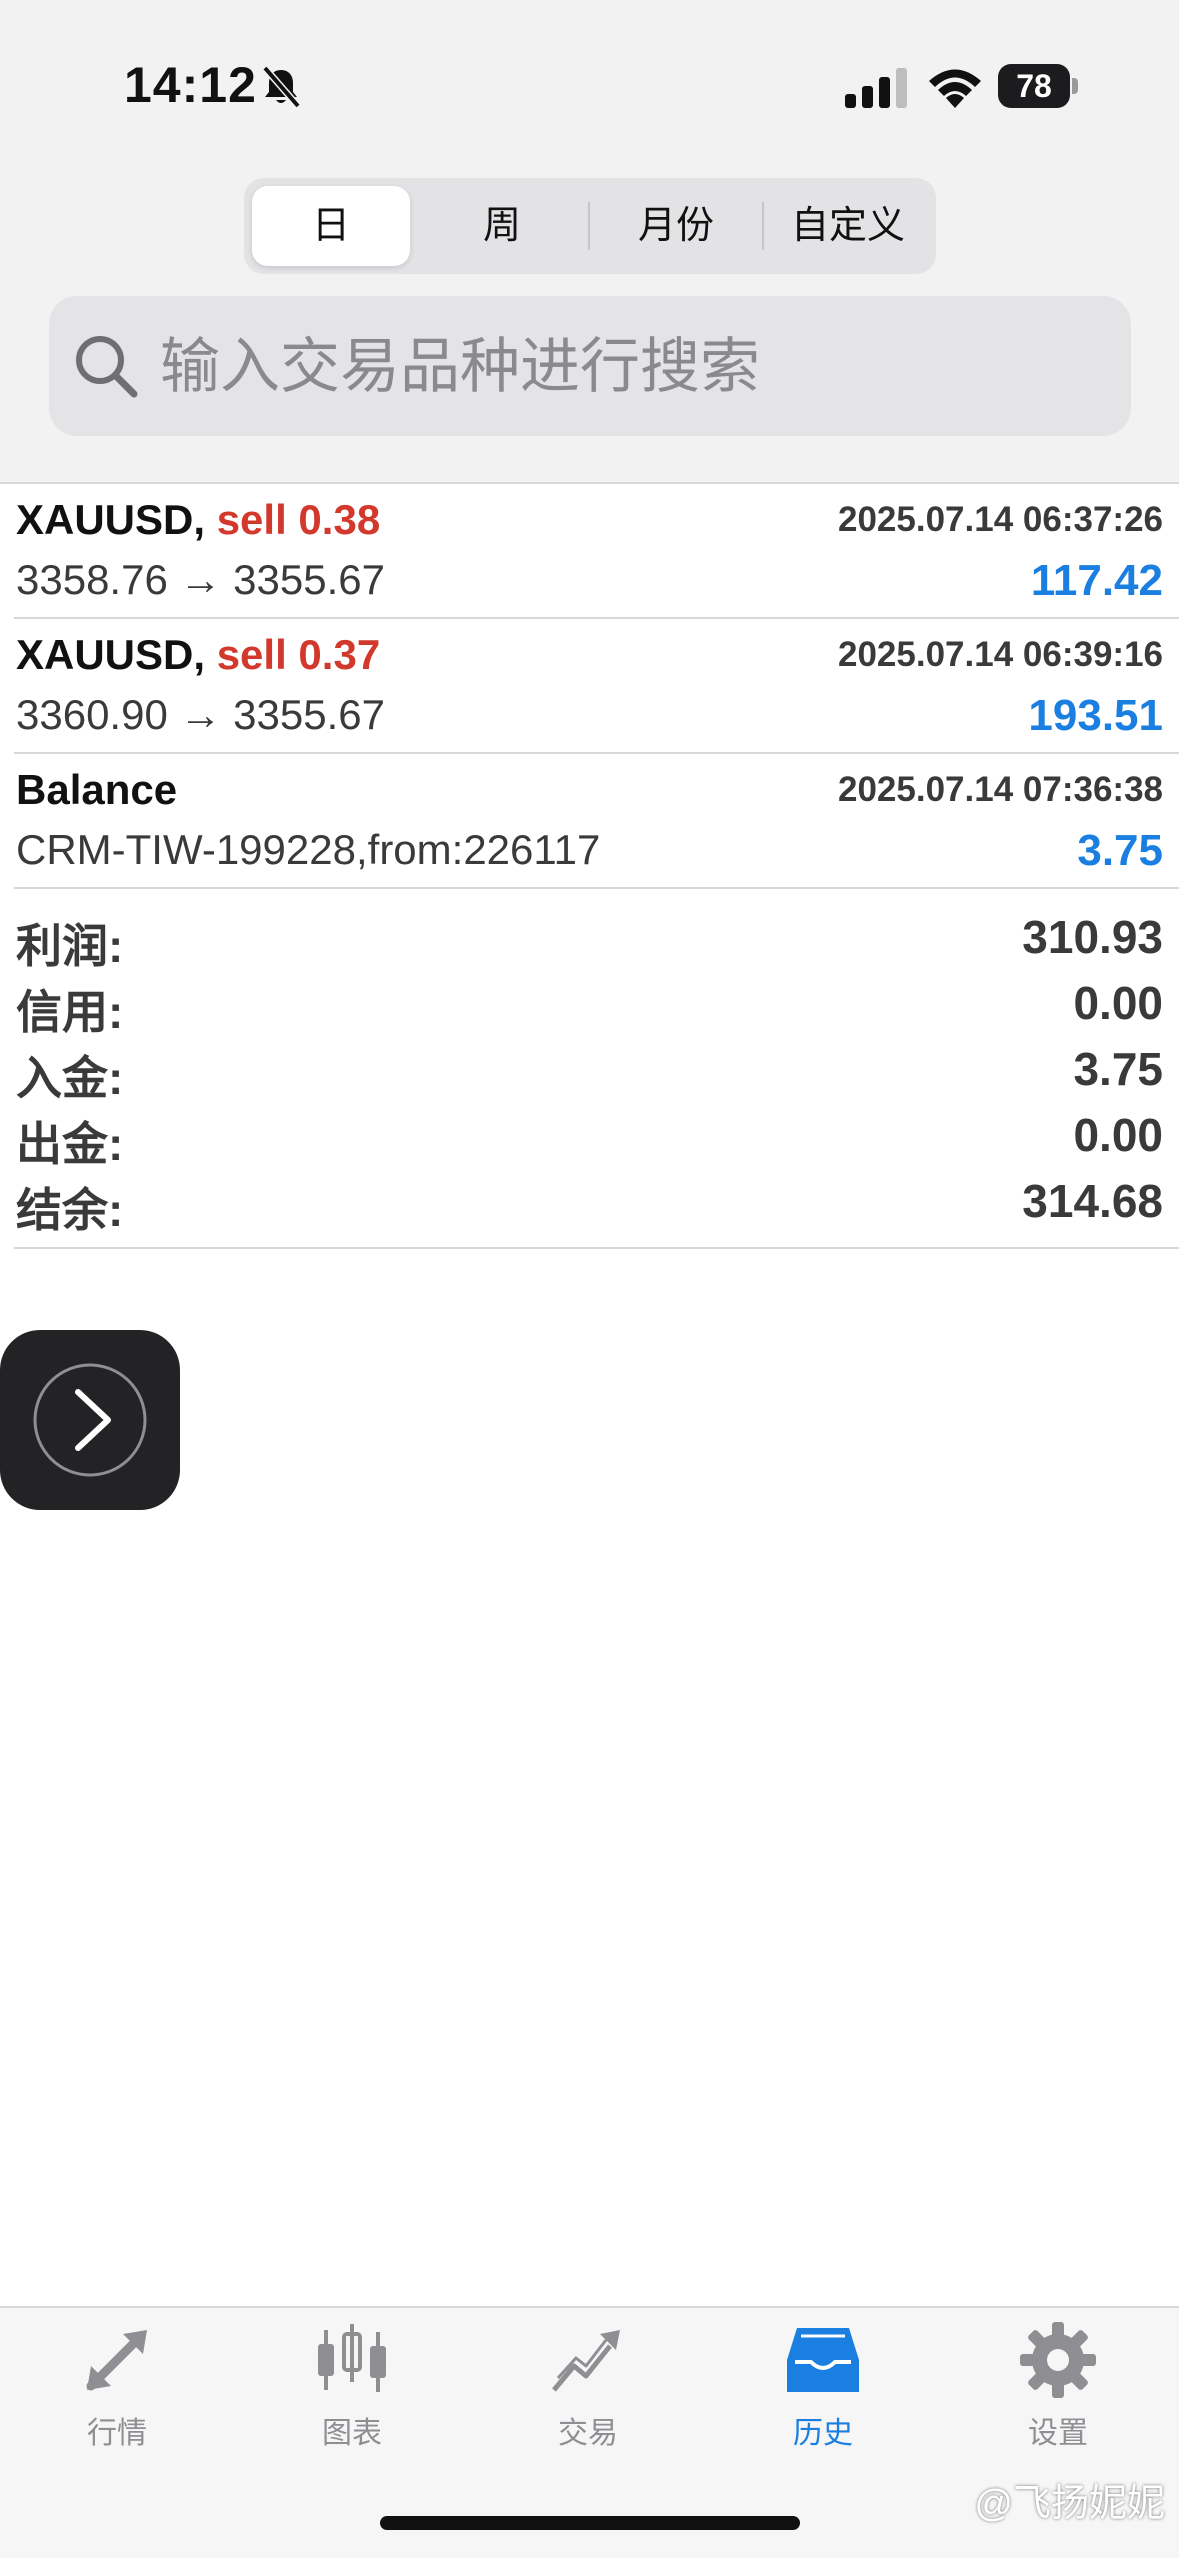  What do you see at coordinates (590, 2523) in the screenshot?
I see `home-indicator` at bounding box center [590, 2523].